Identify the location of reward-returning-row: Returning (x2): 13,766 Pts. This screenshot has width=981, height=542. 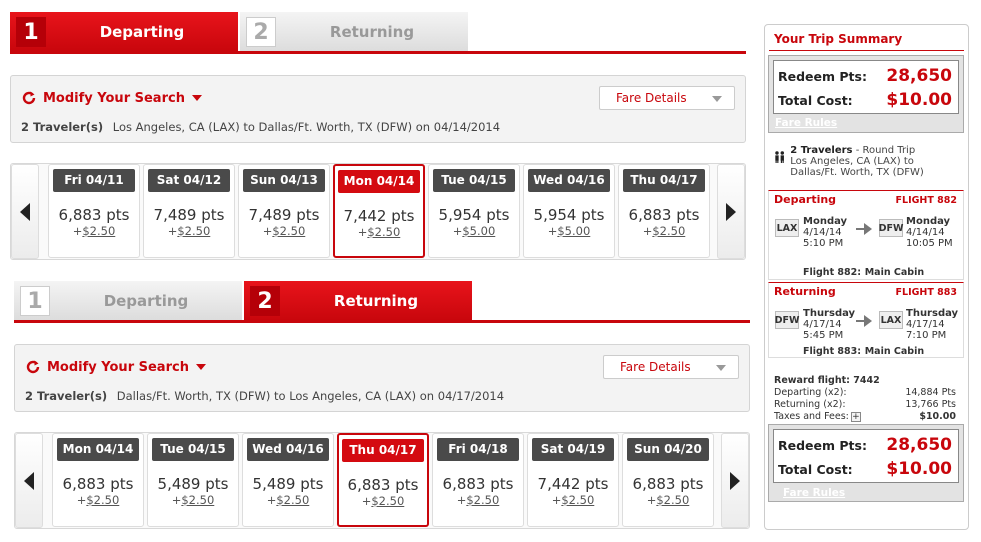
(865, 404).